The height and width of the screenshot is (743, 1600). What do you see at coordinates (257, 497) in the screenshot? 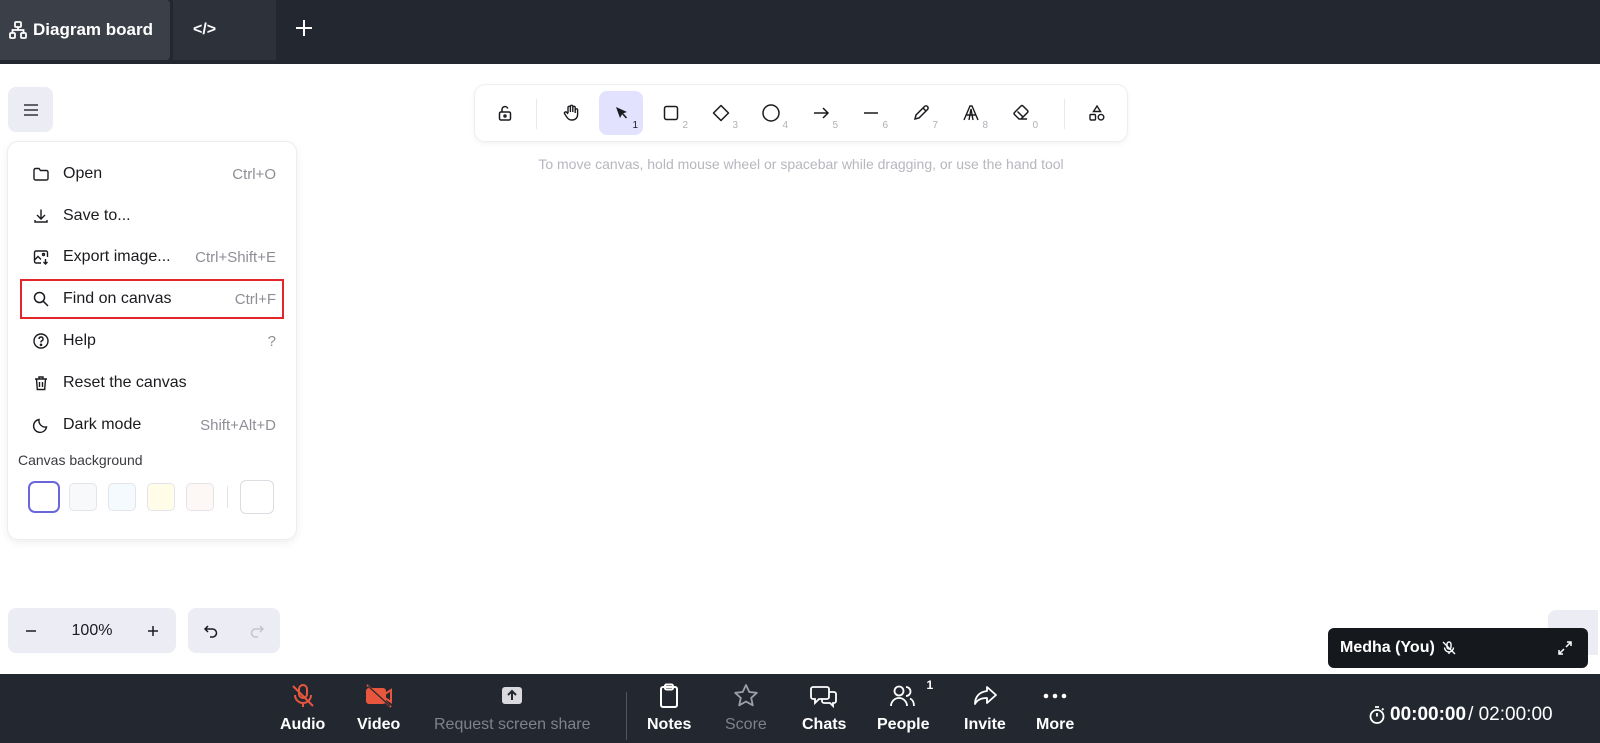
I see `bg-color-picker` at bounding box center [257, 497].